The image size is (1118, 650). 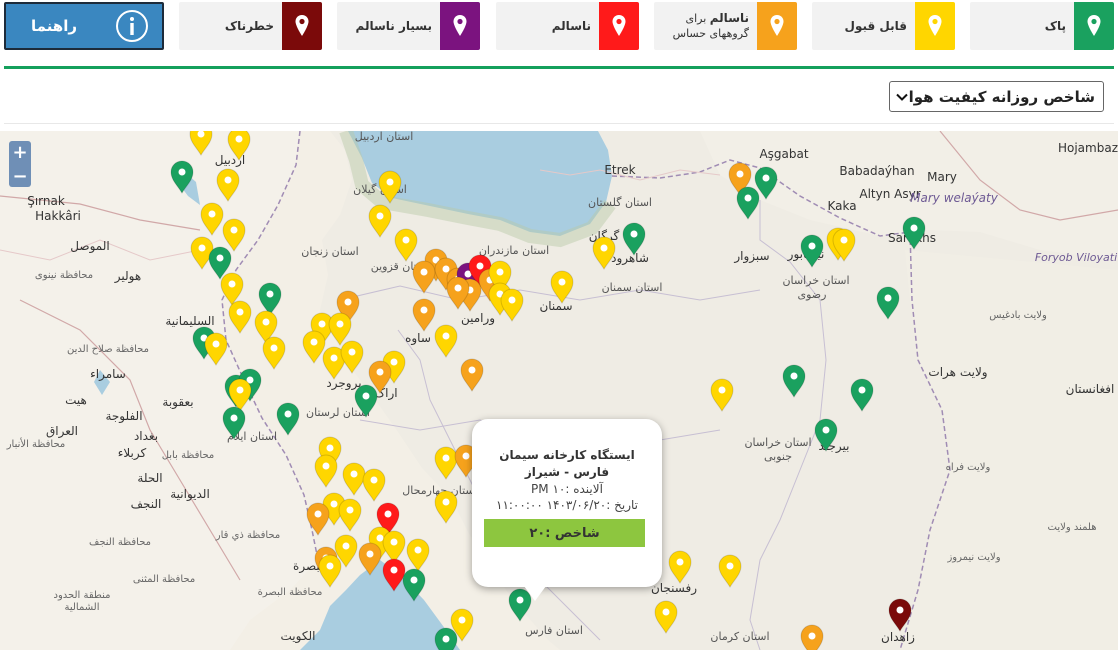 I want to click on legend-swatch-very-unhealthy, so click(x=460, y=26).